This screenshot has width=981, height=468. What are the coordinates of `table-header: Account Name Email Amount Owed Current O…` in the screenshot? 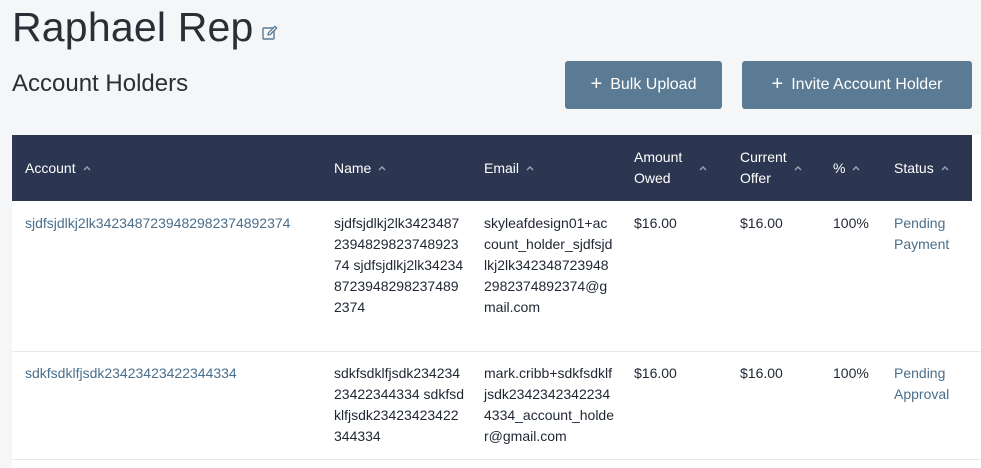 It's located at (492, 168).